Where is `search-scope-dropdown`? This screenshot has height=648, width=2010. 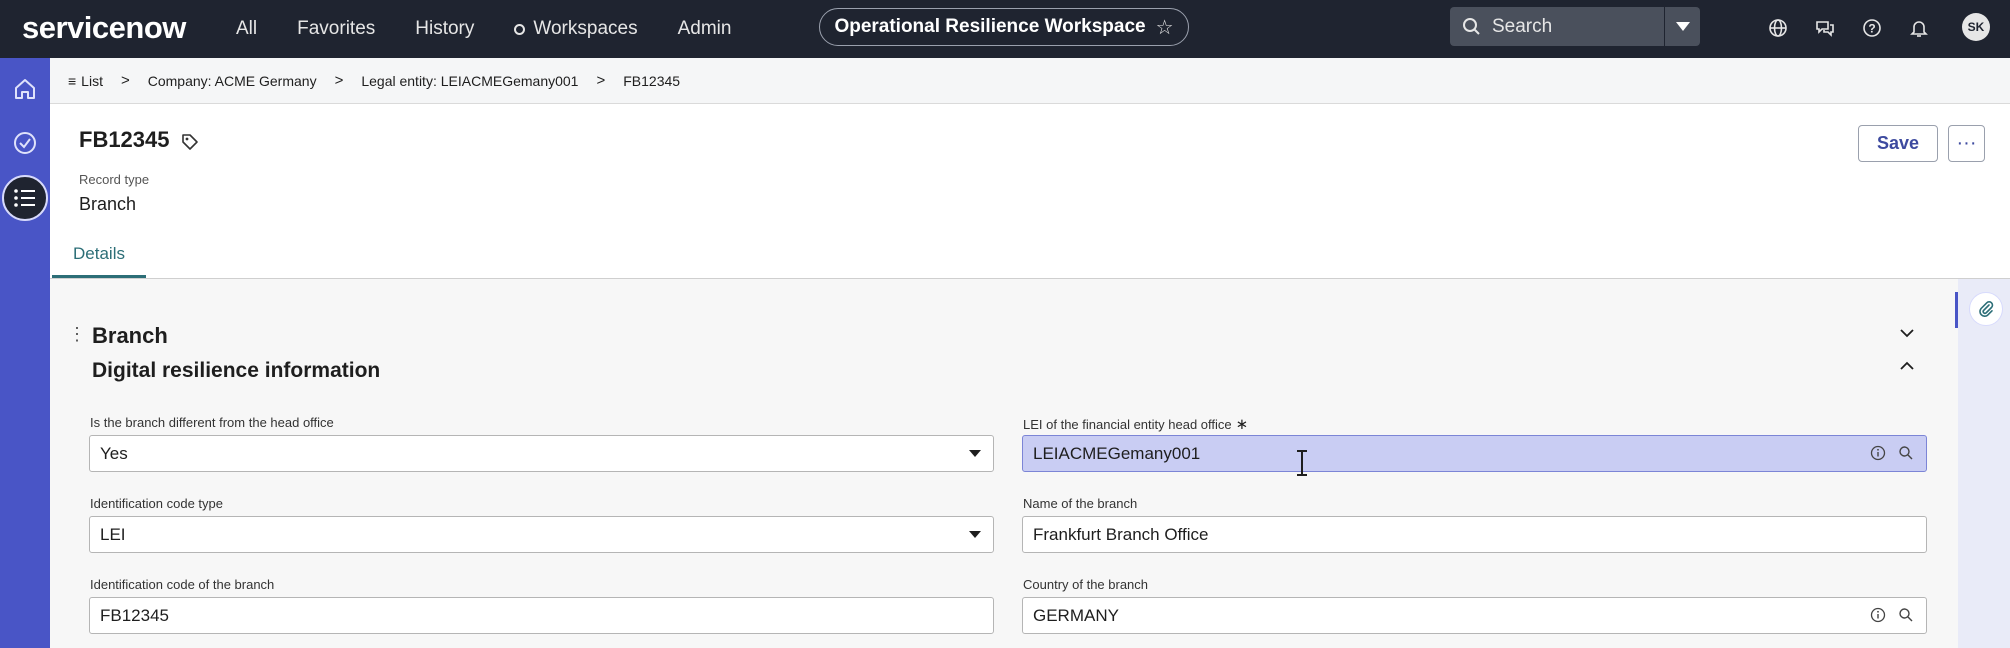
search-scope-dropdown is located at coordinates (1682, 26).